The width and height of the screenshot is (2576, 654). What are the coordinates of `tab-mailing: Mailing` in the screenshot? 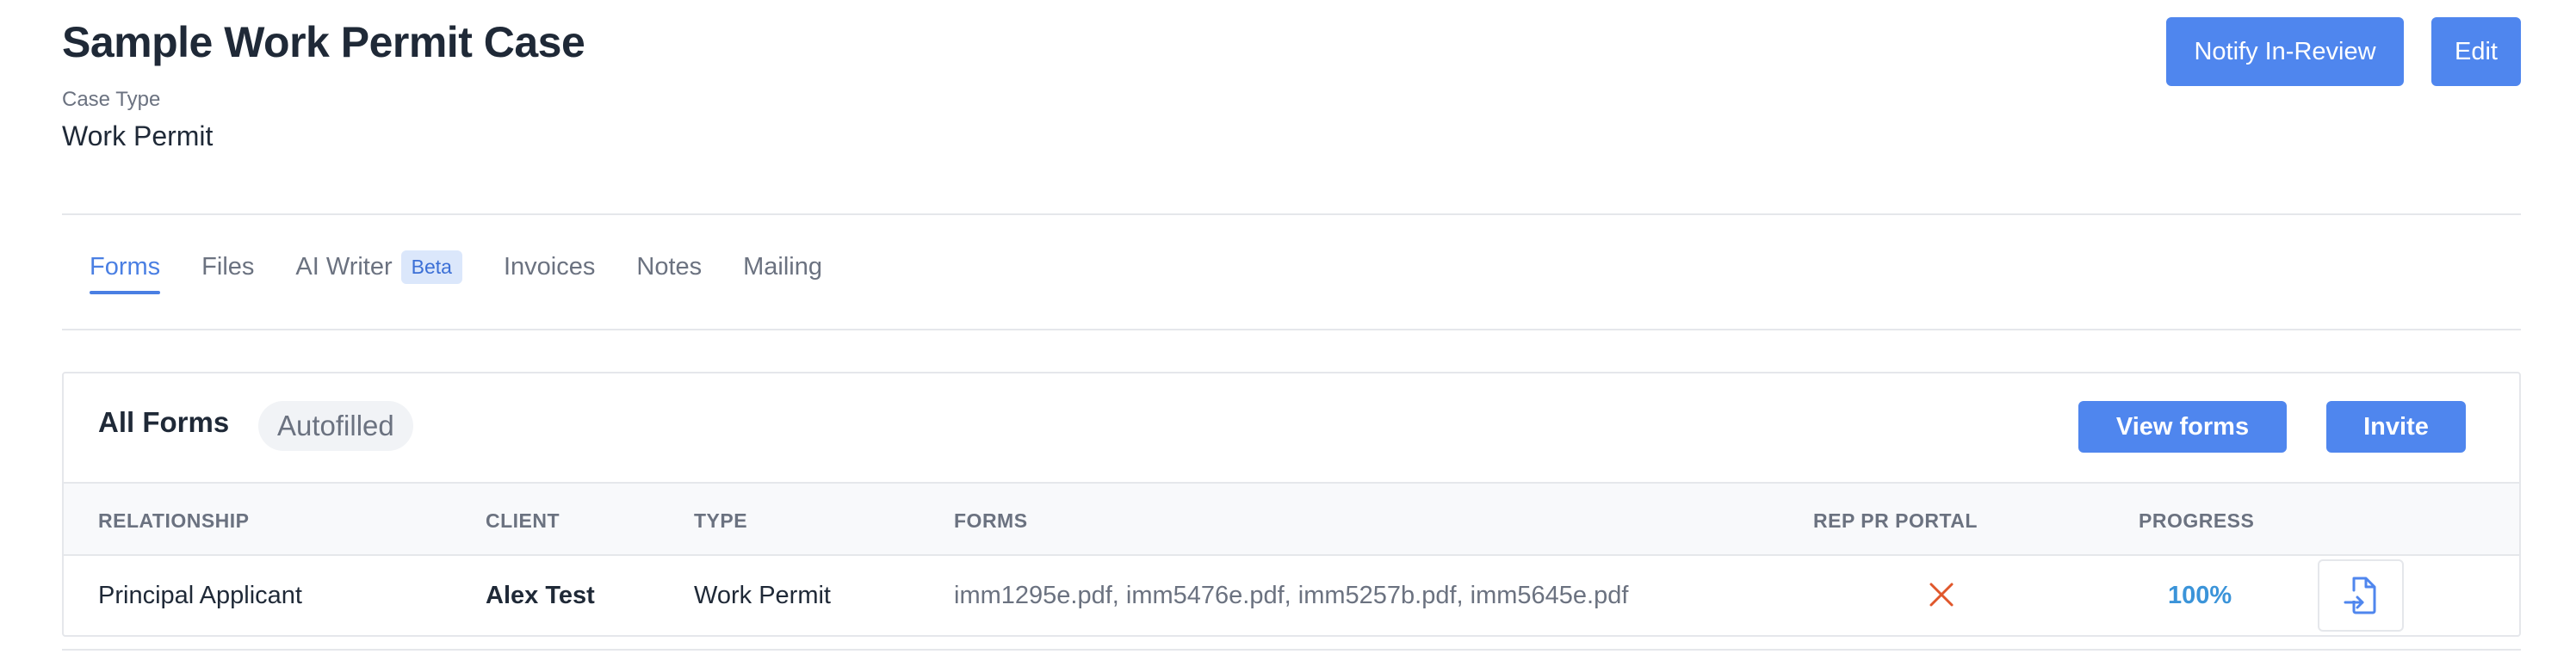 It's located at (783, 263).